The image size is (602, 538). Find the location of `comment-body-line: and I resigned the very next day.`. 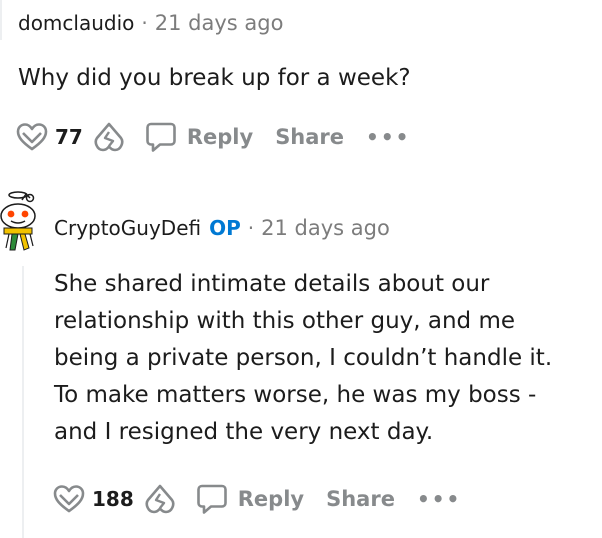

comment-body-line: and I resigned the very next day. is located at coordinates (244, 432).